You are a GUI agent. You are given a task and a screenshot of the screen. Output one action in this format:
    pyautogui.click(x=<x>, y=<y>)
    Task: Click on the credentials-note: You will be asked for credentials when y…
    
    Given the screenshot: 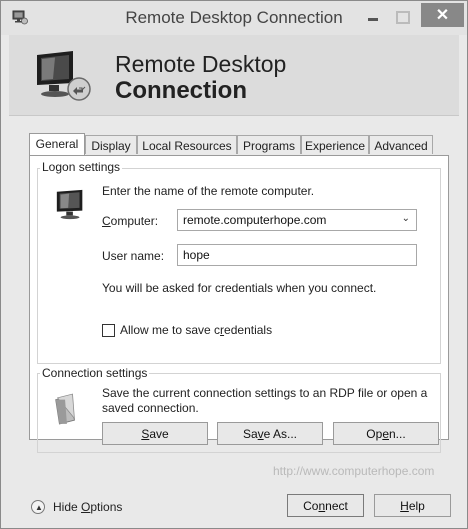 What is the action you would take?
    pyautogui.click(x=239, y=288)
    